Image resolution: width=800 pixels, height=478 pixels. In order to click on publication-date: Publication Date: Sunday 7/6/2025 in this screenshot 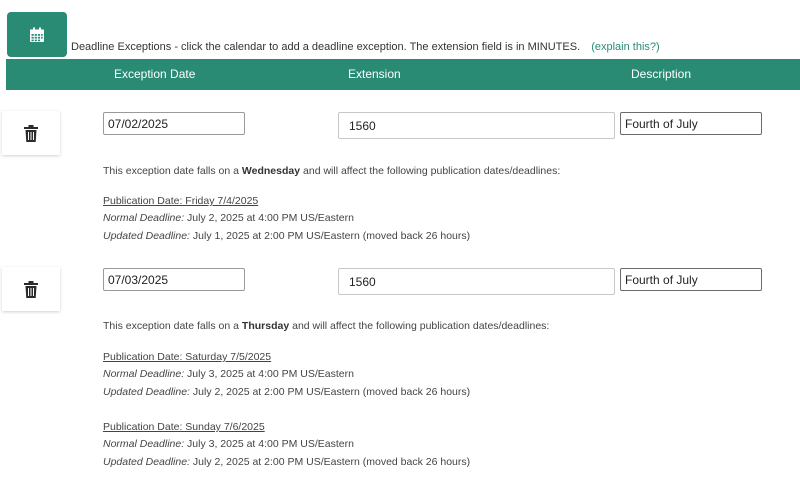, I will do `click(184, 427)`.